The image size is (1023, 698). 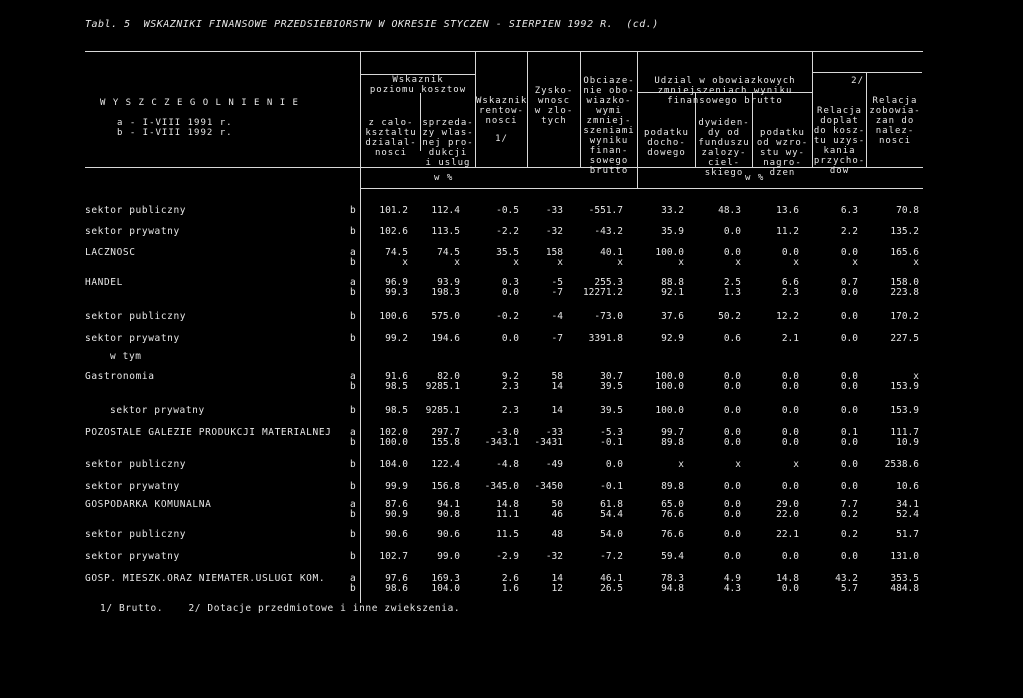 What do you see at coordinates (849, 210) in the screenshot?
I see `table-cell: 6.3` at bounding box center [849, 210].